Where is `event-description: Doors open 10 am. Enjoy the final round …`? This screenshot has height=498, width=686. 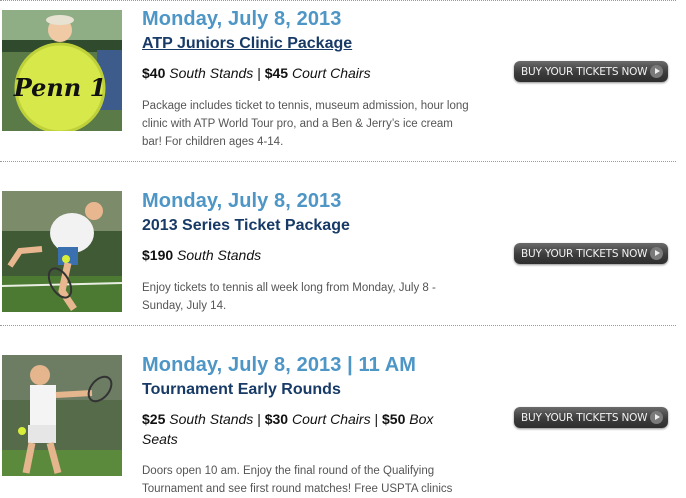
event-description: Doors open 10 am. Enjoy the final round … is located at coordinates (297, 480).